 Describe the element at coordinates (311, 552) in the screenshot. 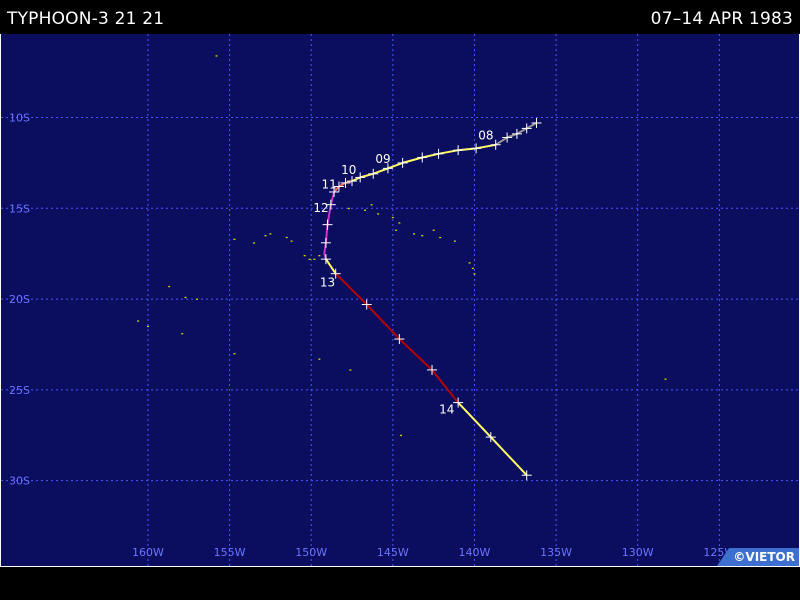

I see `longitude-label: 150W` at that location.